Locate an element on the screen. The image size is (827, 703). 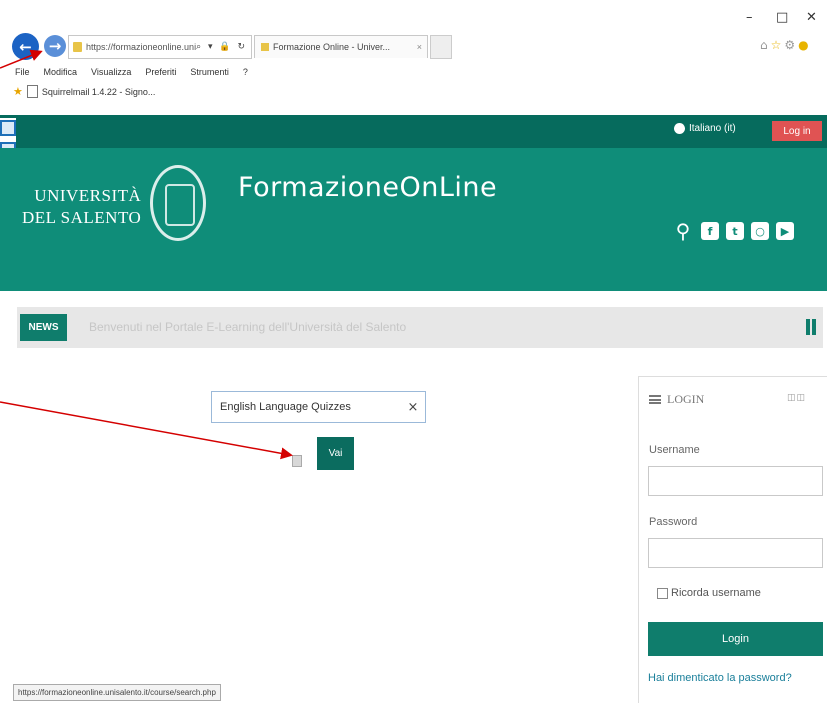
menu-item-modifica: Modifica is located at coordinates (61, 72).